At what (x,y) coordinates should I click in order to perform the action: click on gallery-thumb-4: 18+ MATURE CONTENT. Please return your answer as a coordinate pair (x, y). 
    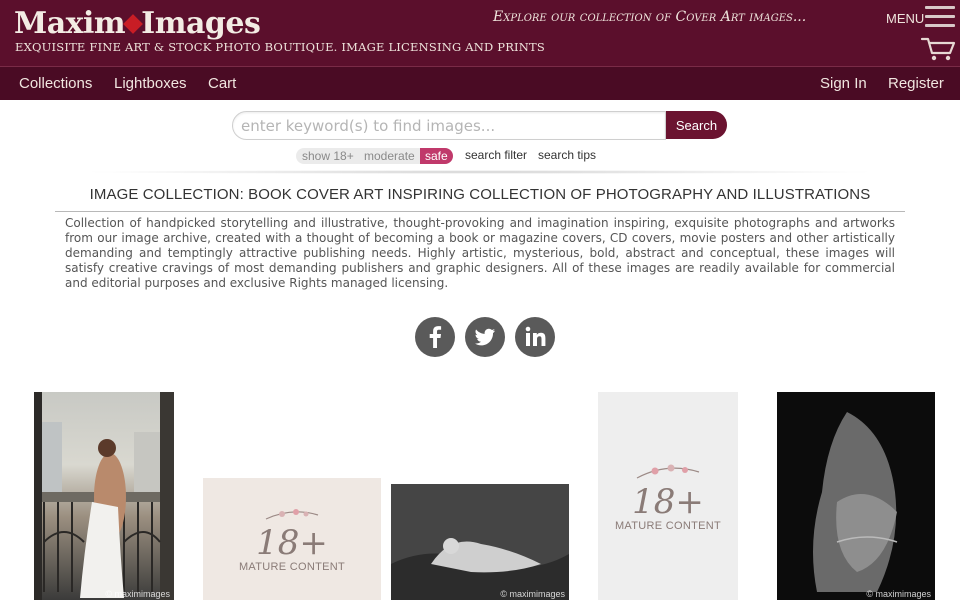
    Looking at the image, I should click on (668, 496).